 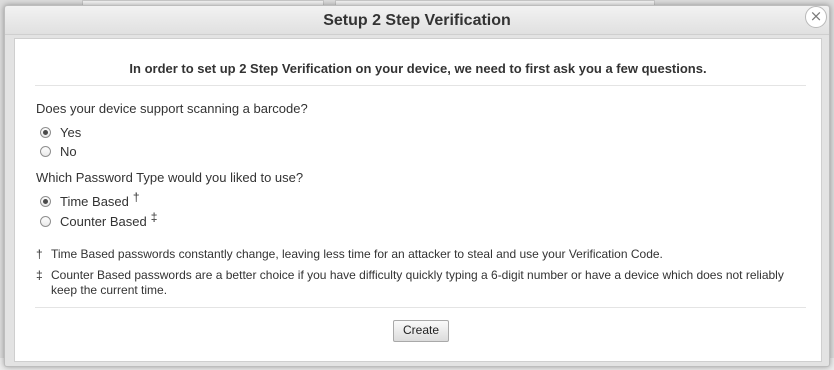 I want to click on time-based-label: Time Based, so click(x=94, y=201).